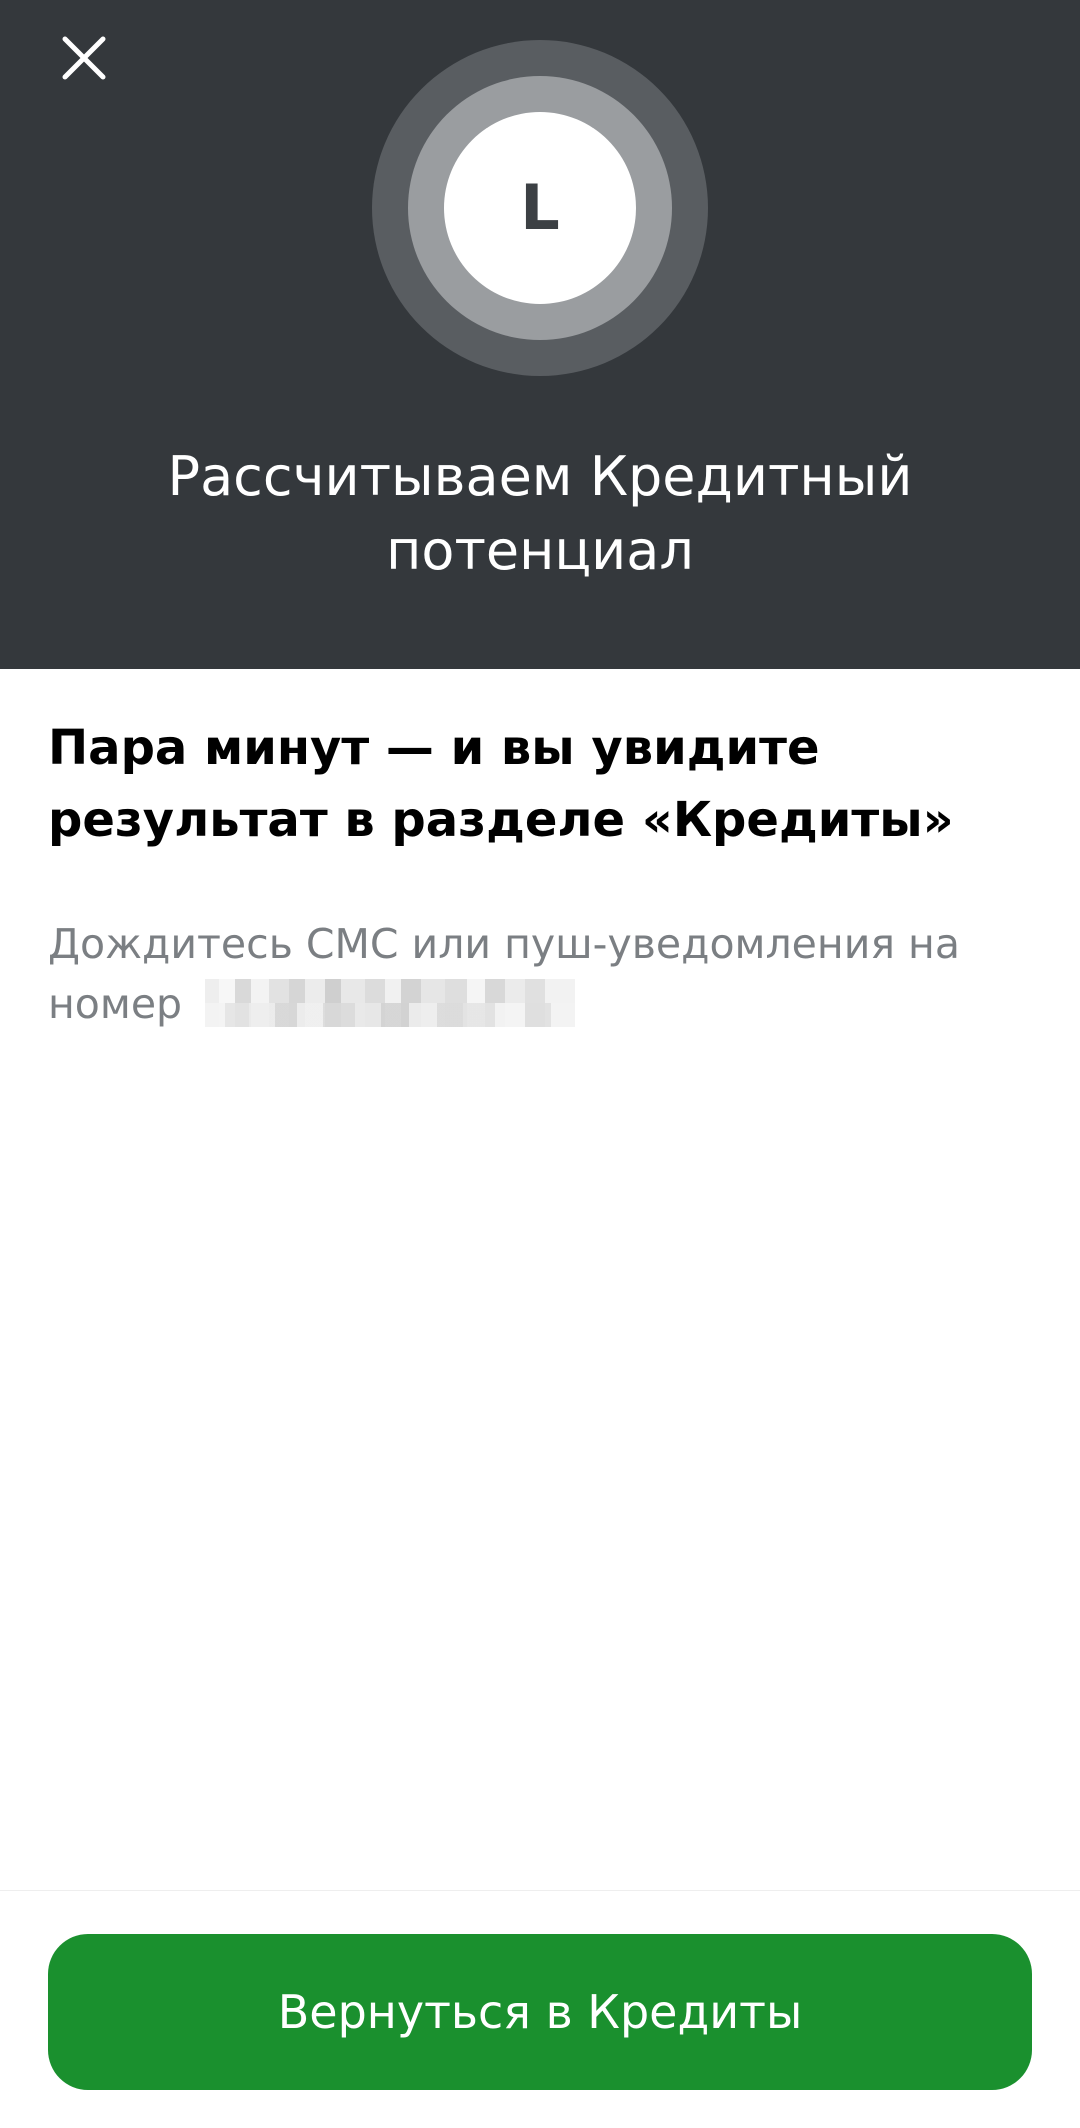 Image resolution: width=1080 pixels, height=2128 pixels. I want to click on avatar-letter: L, so click(540, 207).